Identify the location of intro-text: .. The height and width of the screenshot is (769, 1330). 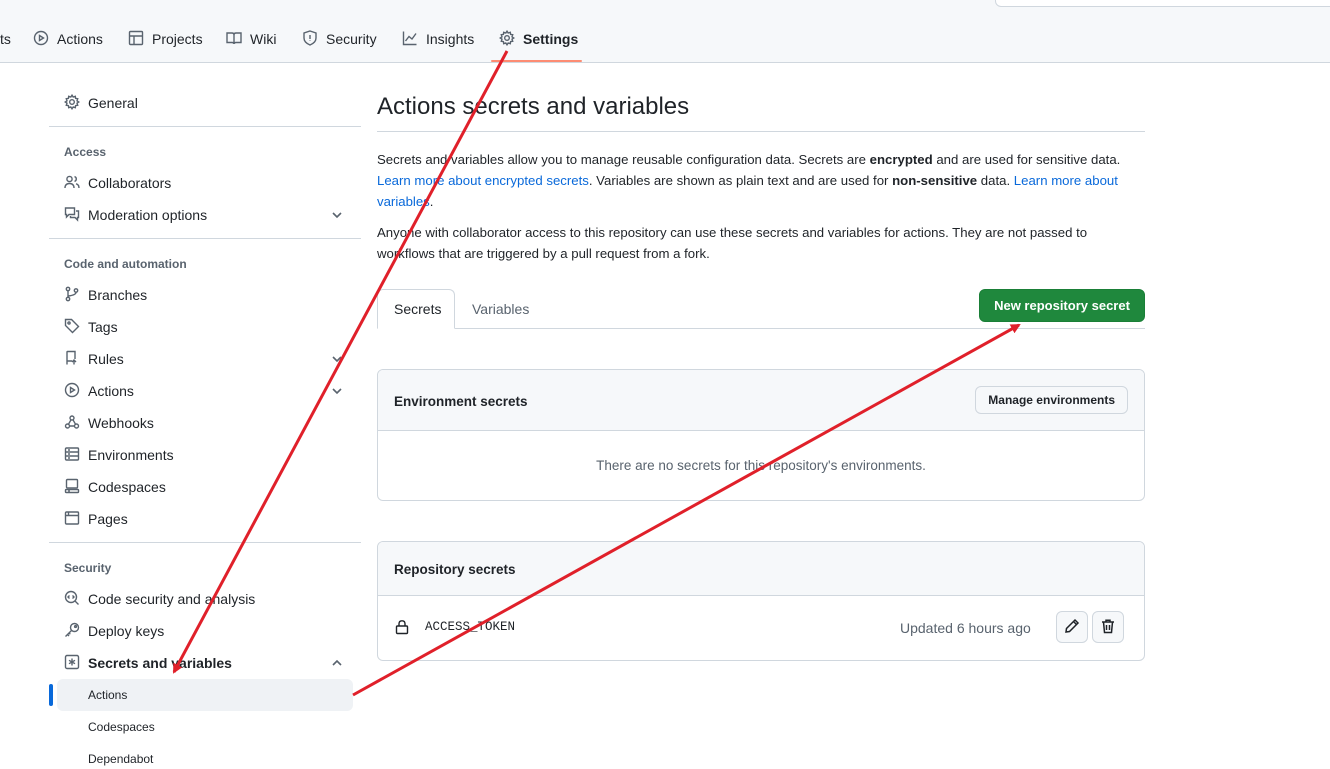
(431, 201).